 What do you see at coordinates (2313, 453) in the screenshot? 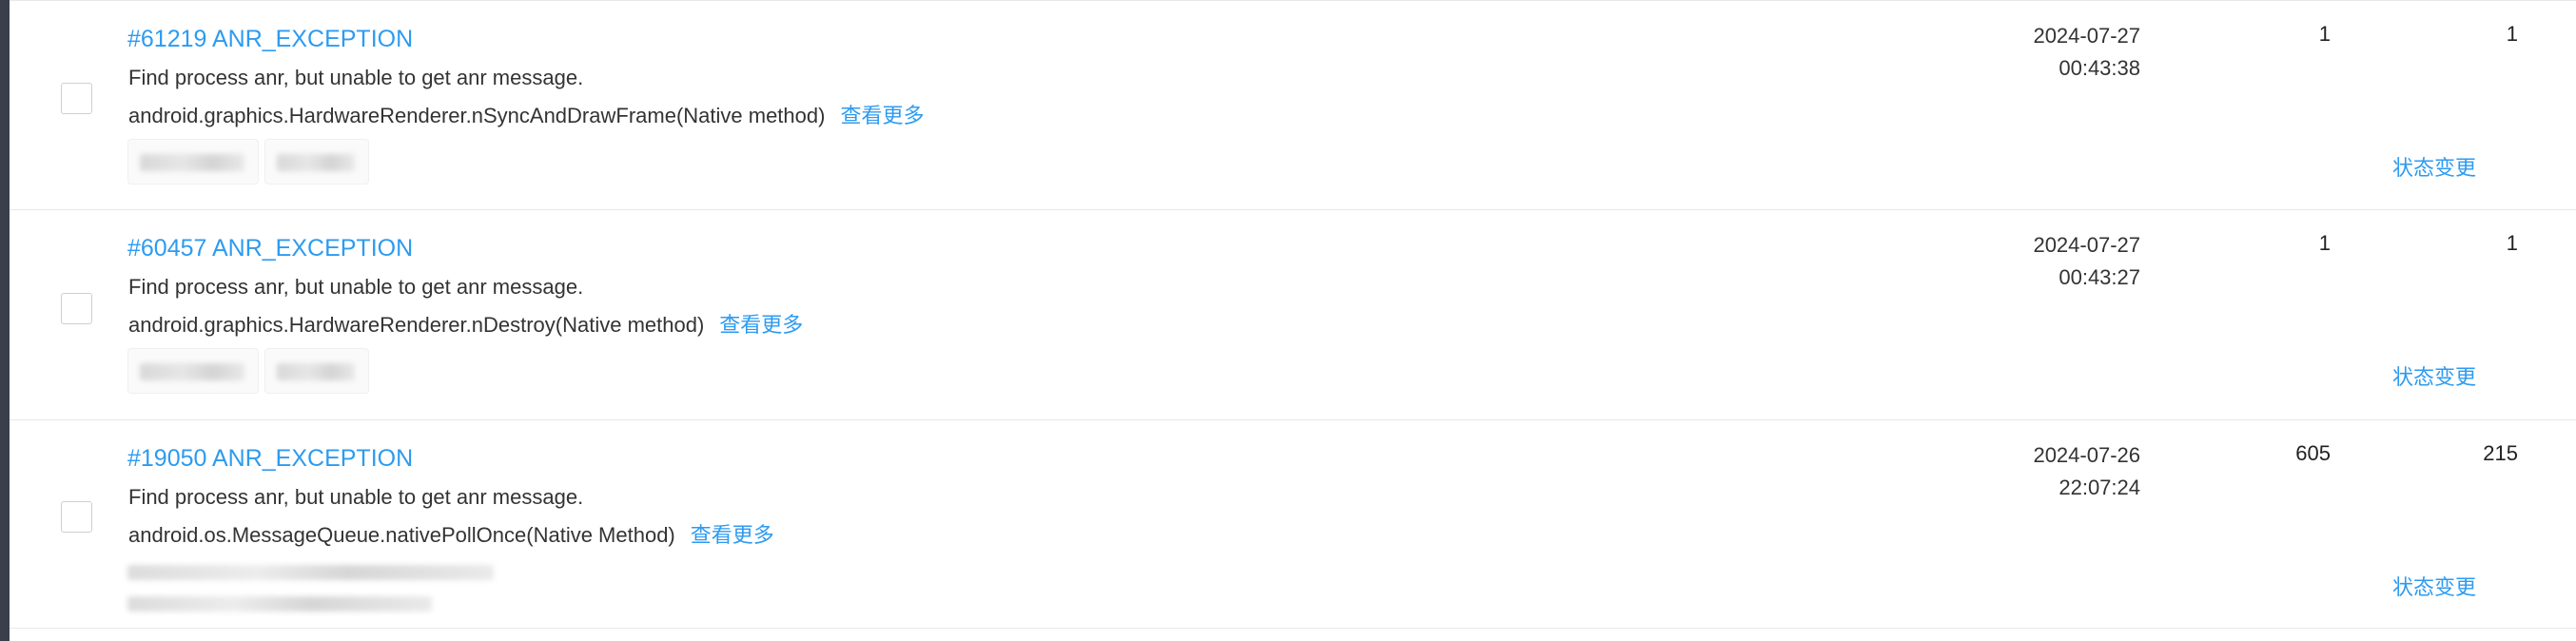
I see `issue-count-occurrences: 605` at bounding box center [2313, 453].